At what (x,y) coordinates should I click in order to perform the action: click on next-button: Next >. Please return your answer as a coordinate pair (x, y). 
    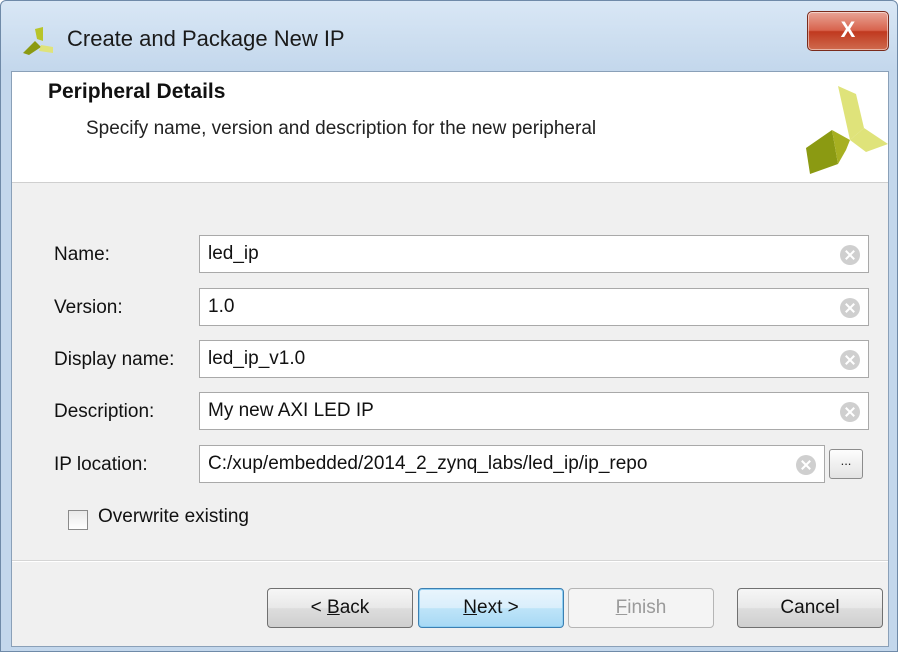
    Looking at the image, I should click on (491, 608).